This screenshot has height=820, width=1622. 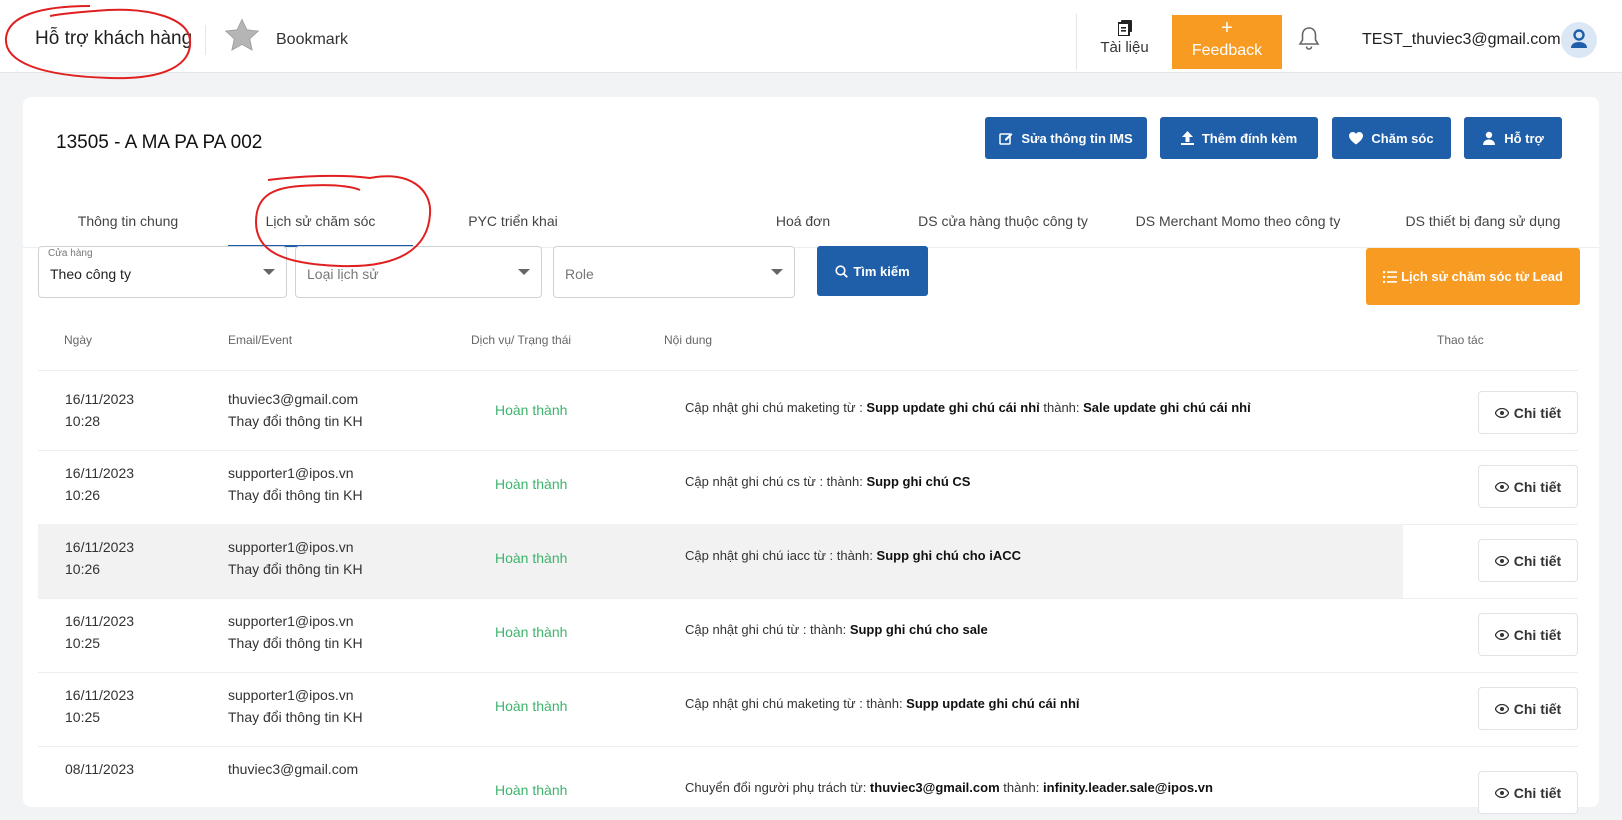 I want to click on add-attachment-button: Thêm đính kèm, so click(x=1239, y=138).